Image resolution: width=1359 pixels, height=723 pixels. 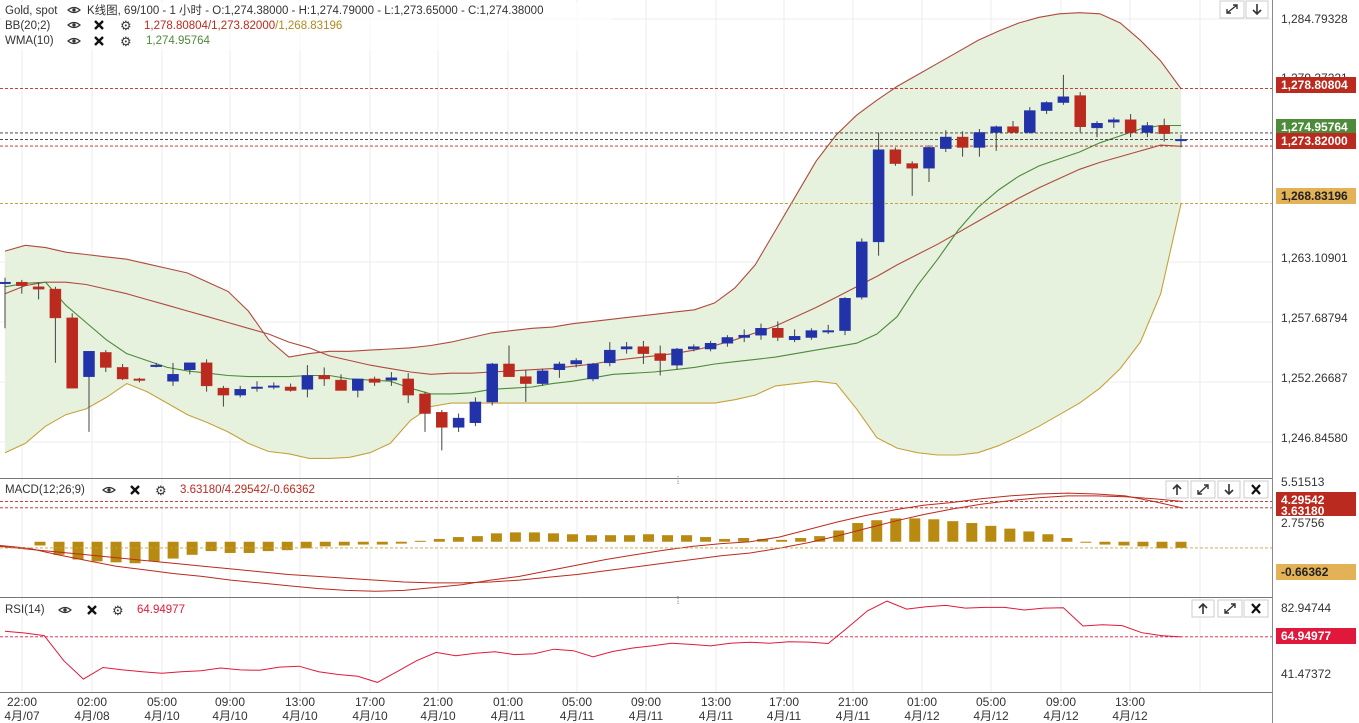 What do you see at coordinates (1306, 636) in the screenshot?
I see `rsi-tag-text: 64.94977` at bounding box center [1306, 636].